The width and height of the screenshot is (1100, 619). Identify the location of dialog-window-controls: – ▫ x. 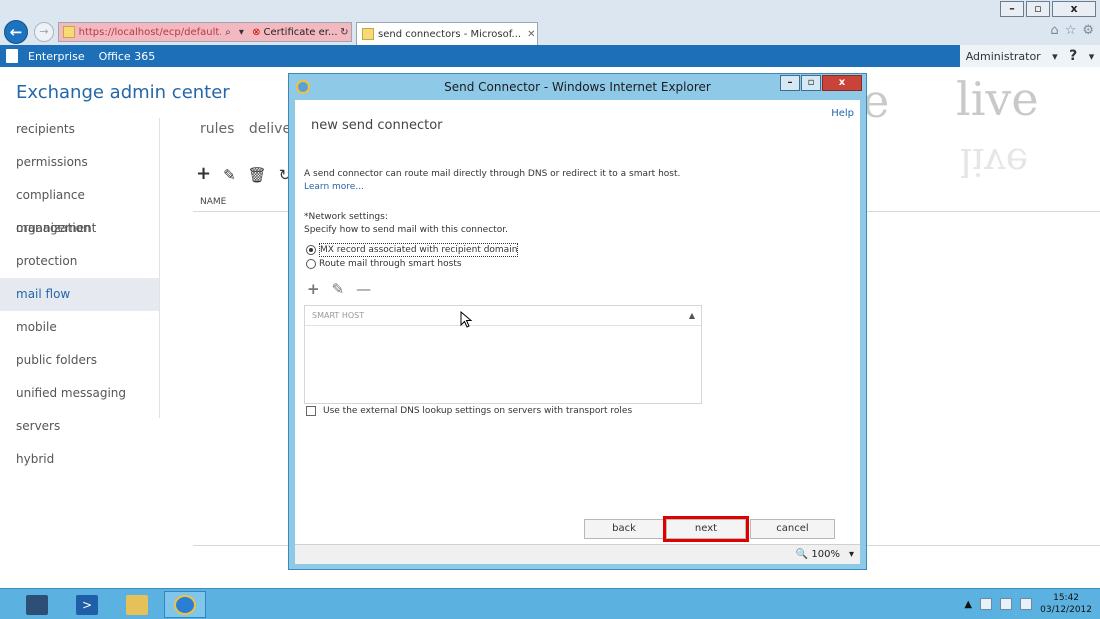
(821, 83).